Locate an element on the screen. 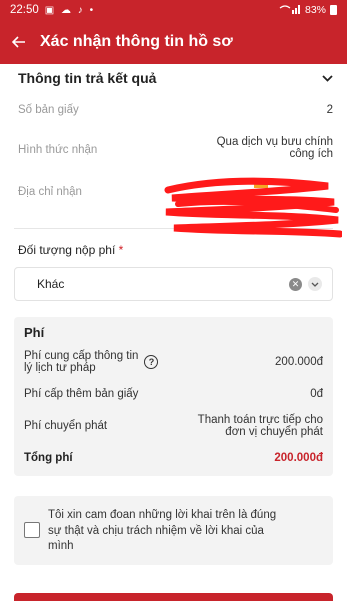 This screenshot has height=601, width=347. result-section-title: Thông tin trả kết quả is located at coordinates (87, 78).